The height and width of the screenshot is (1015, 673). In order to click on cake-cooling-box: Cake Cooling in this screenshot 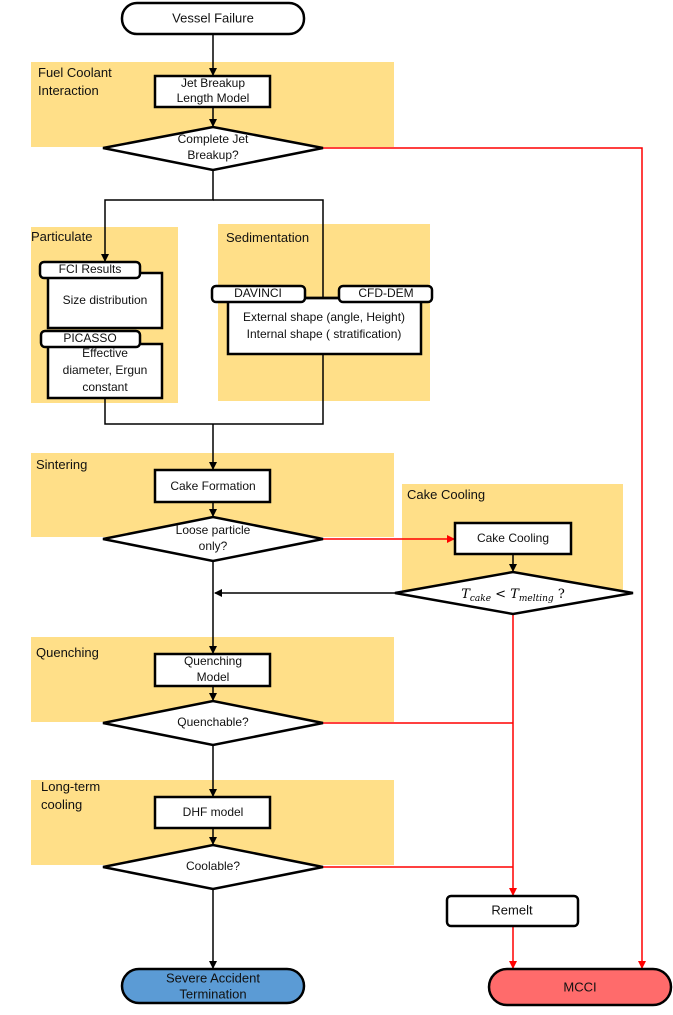, I will do `click(513, 538)`.